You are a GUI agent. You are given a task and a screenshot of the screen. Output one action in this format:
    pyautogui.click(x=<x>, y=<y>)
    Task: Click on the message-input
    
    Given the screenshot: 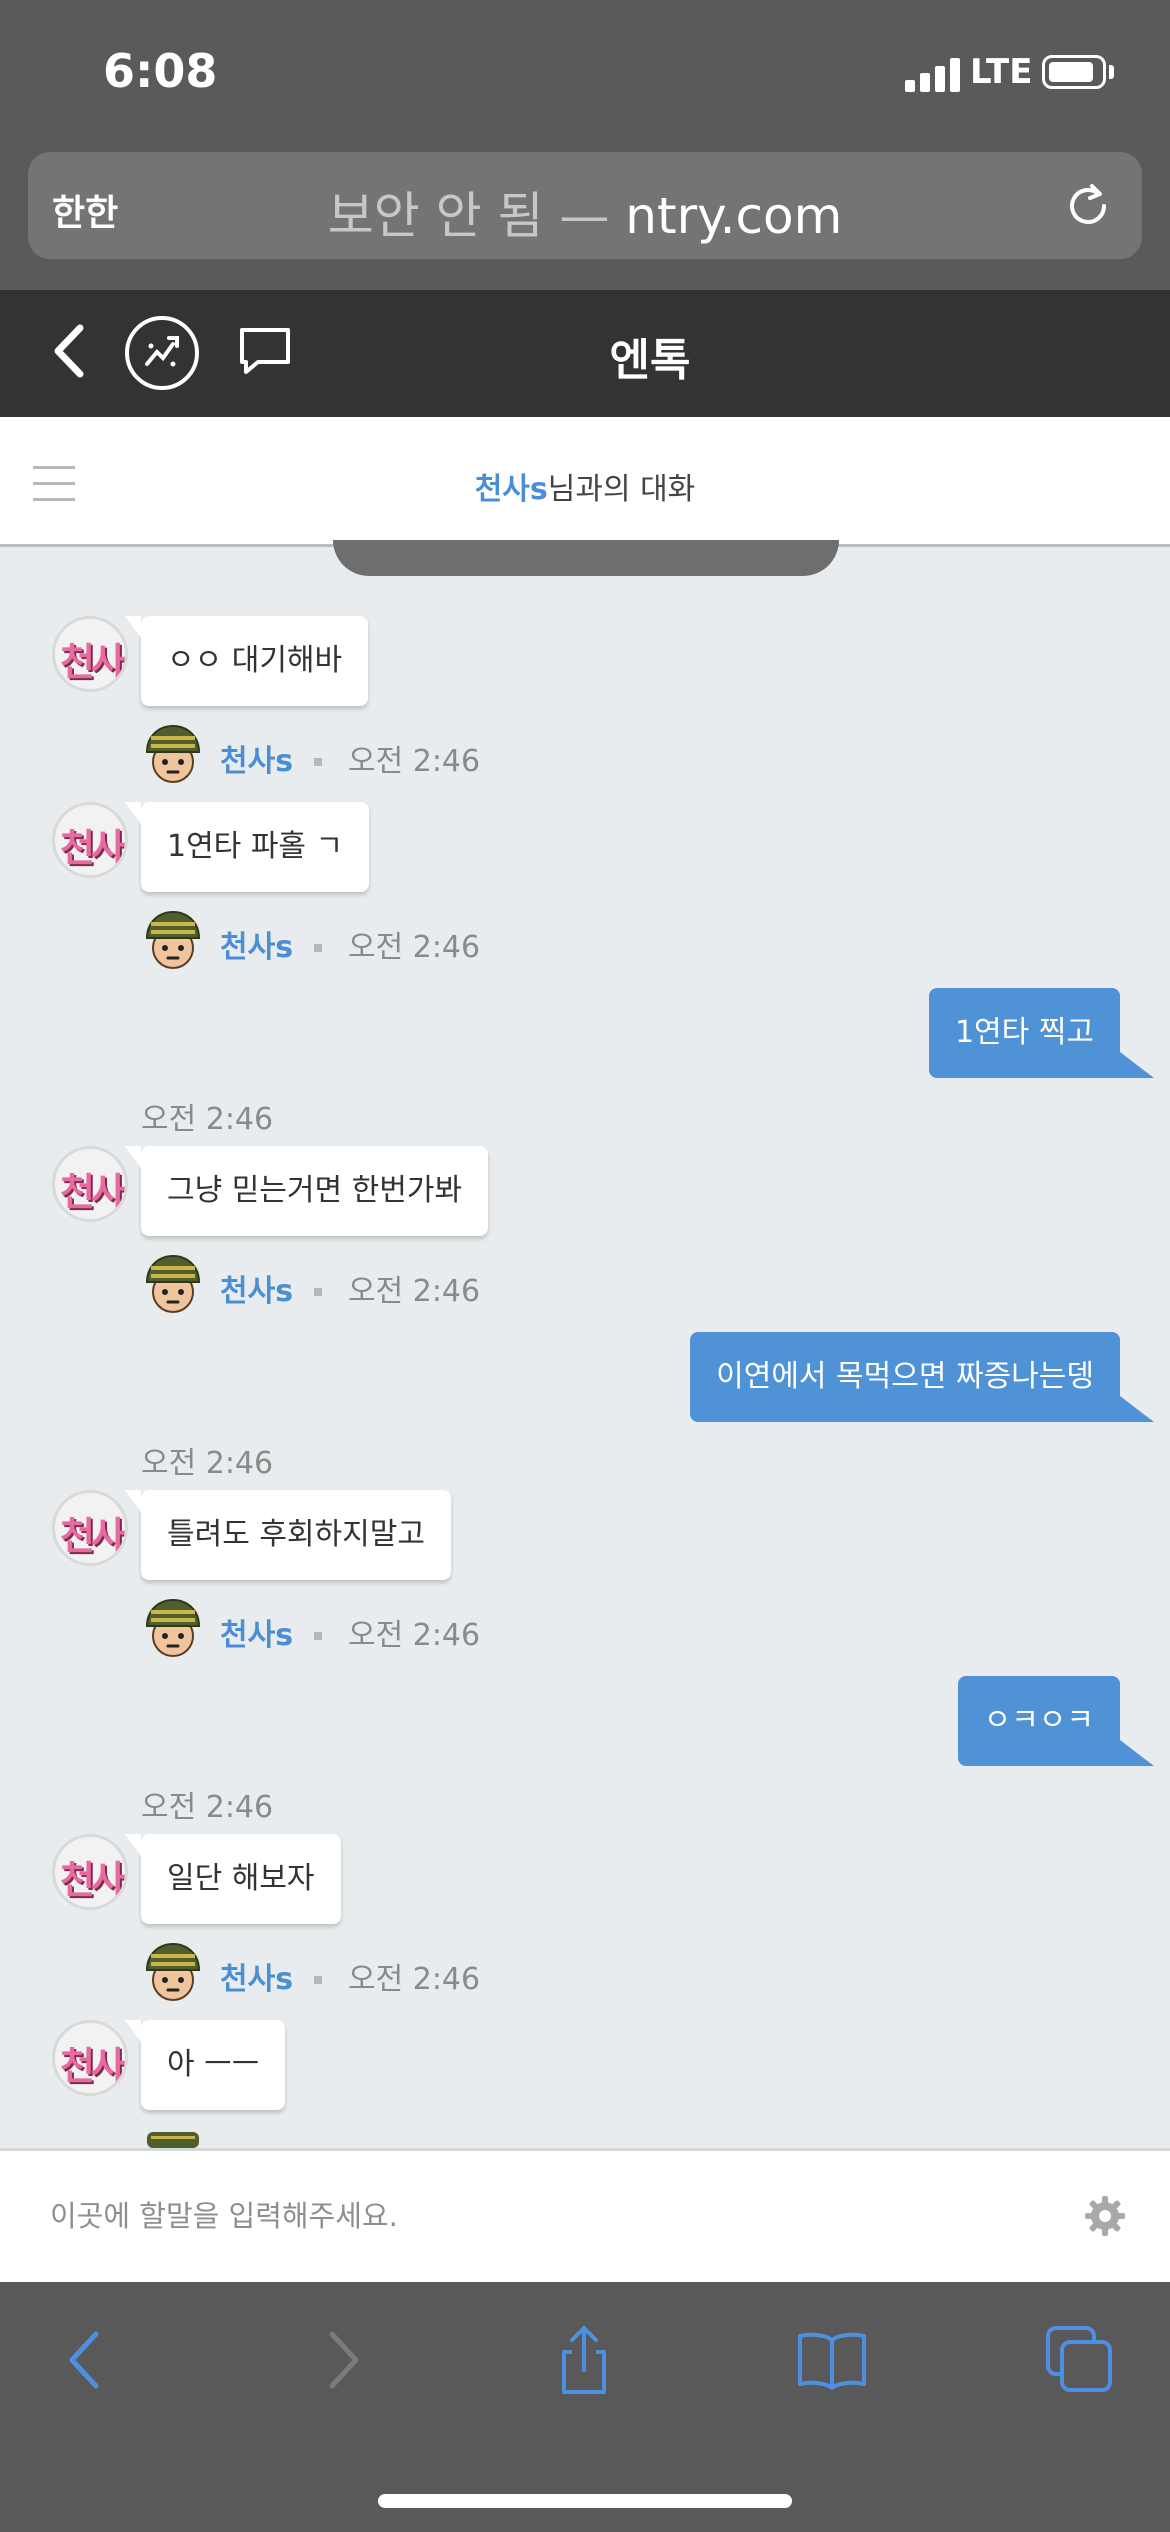 What is the action you would take?
    pyautogui.click(x=550, y=2216)
    